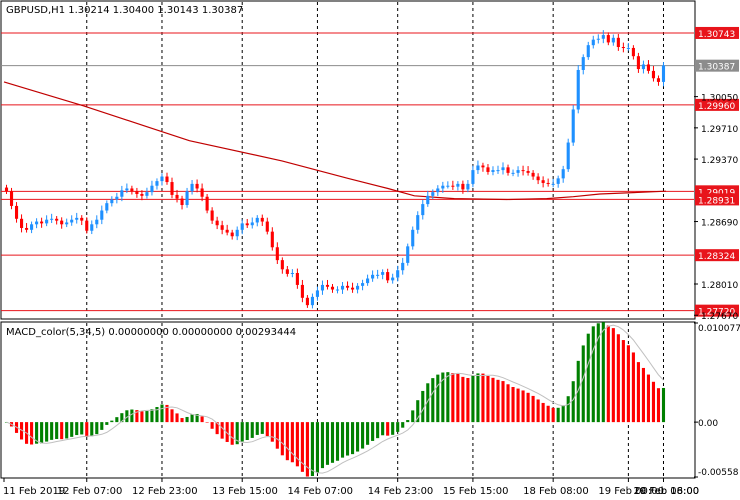 Image resolution: width=740 pixels, height=500 pixels. Describe the element at coordinates (719, 317) in the screenshot. I see `price-tick-label: 1.27670` at that location.